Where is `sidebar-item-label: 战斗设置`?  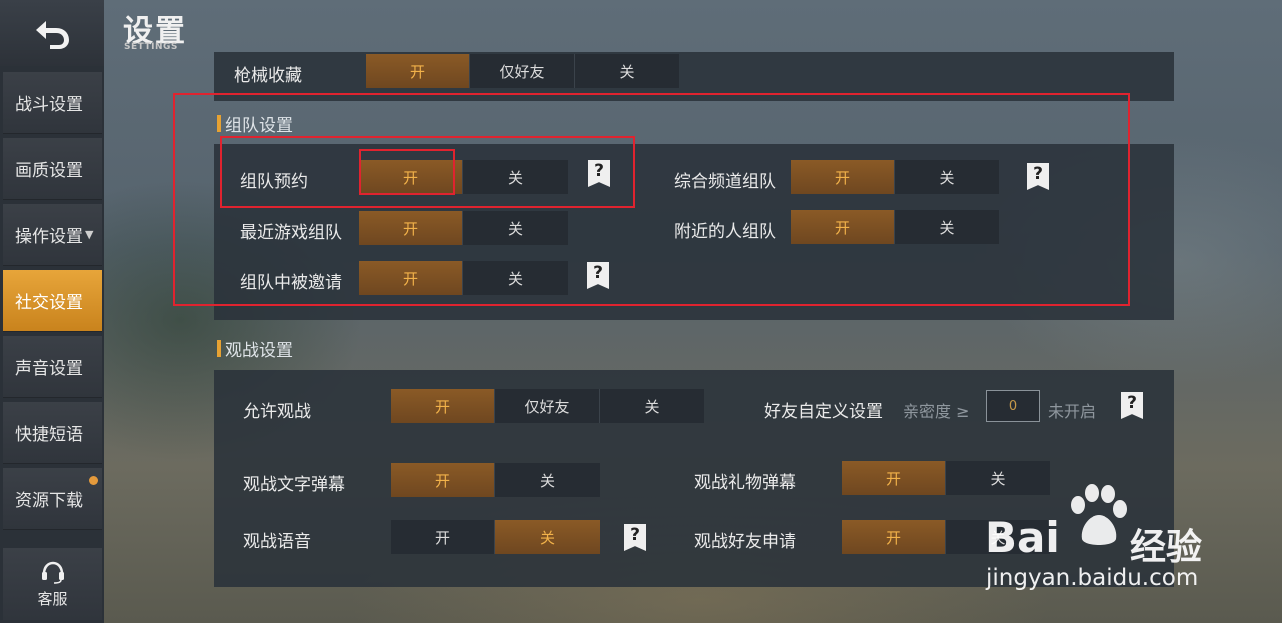
sidebar-item-label: 战斗设置 is located at coordinates (49, 105).